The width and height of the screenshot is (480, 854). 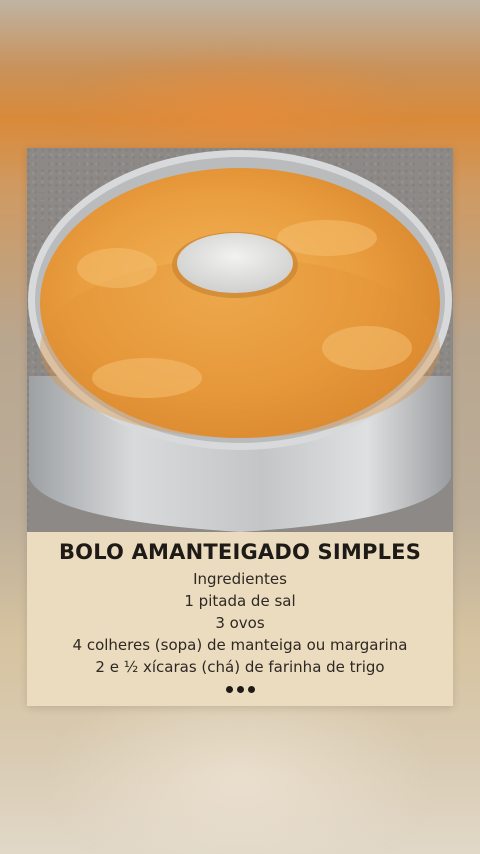 I want to click on ingredient-item: 2 e ½ xícaras (chá) de farinha de trigo, so click(x=240, y=667).